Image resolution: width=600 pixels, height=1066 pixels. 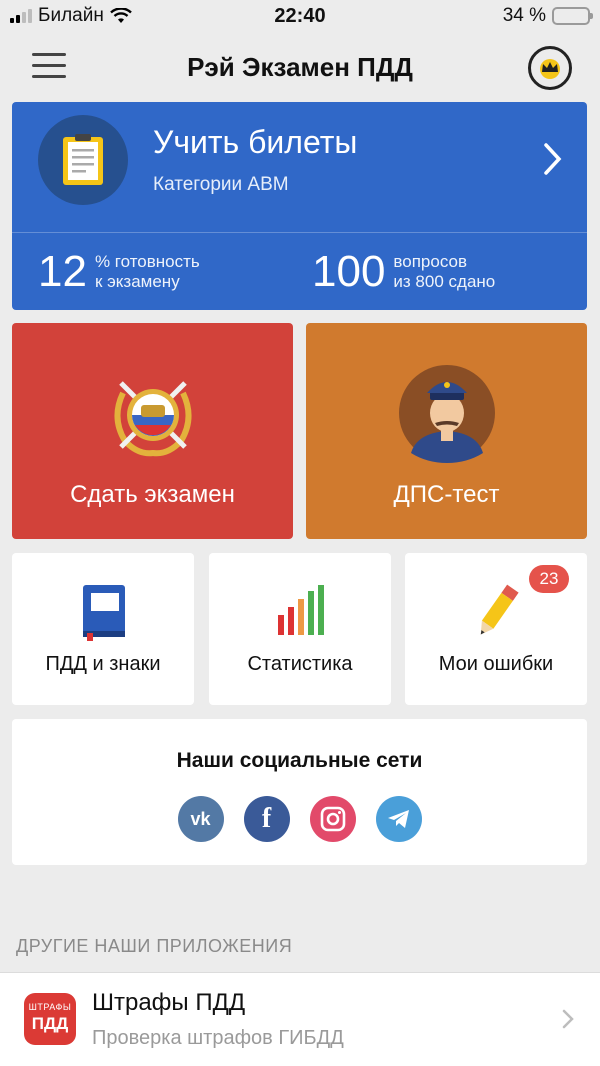 What do you see at coordinates (524, 15) in the screenshot?
I see `battery-percent: 34 %` at bounding box center [524, 15].